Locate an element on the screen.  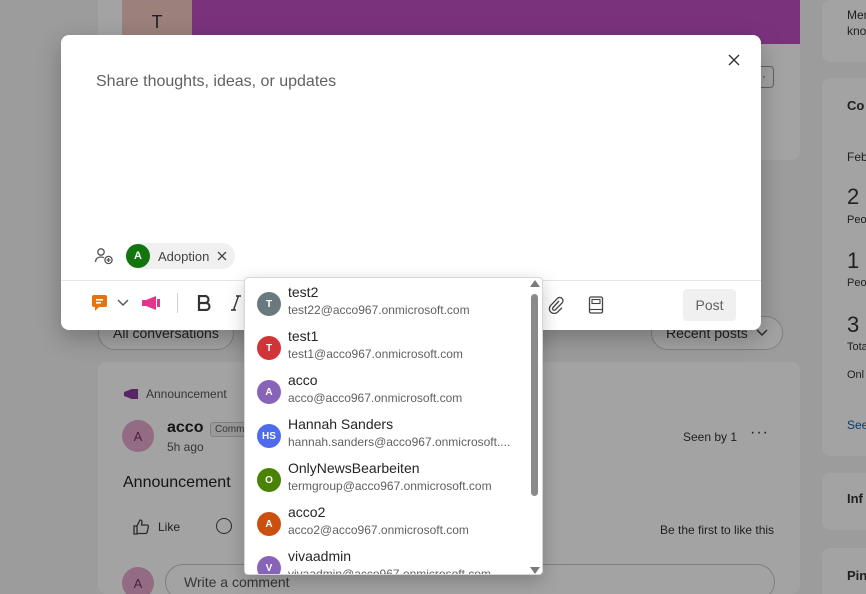
announcement-button is located at coordinates (151, 303).